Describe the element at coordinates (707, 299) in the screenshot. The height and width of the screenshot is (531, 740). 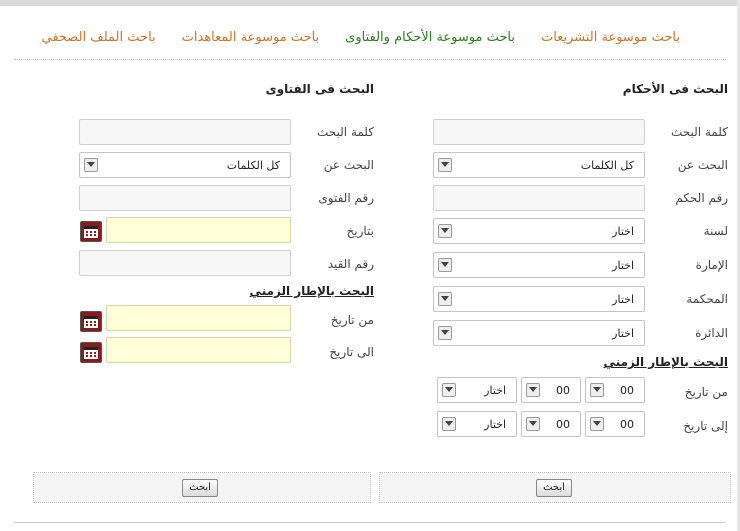
I see `rulings-court-label: المحكمة` at that location.